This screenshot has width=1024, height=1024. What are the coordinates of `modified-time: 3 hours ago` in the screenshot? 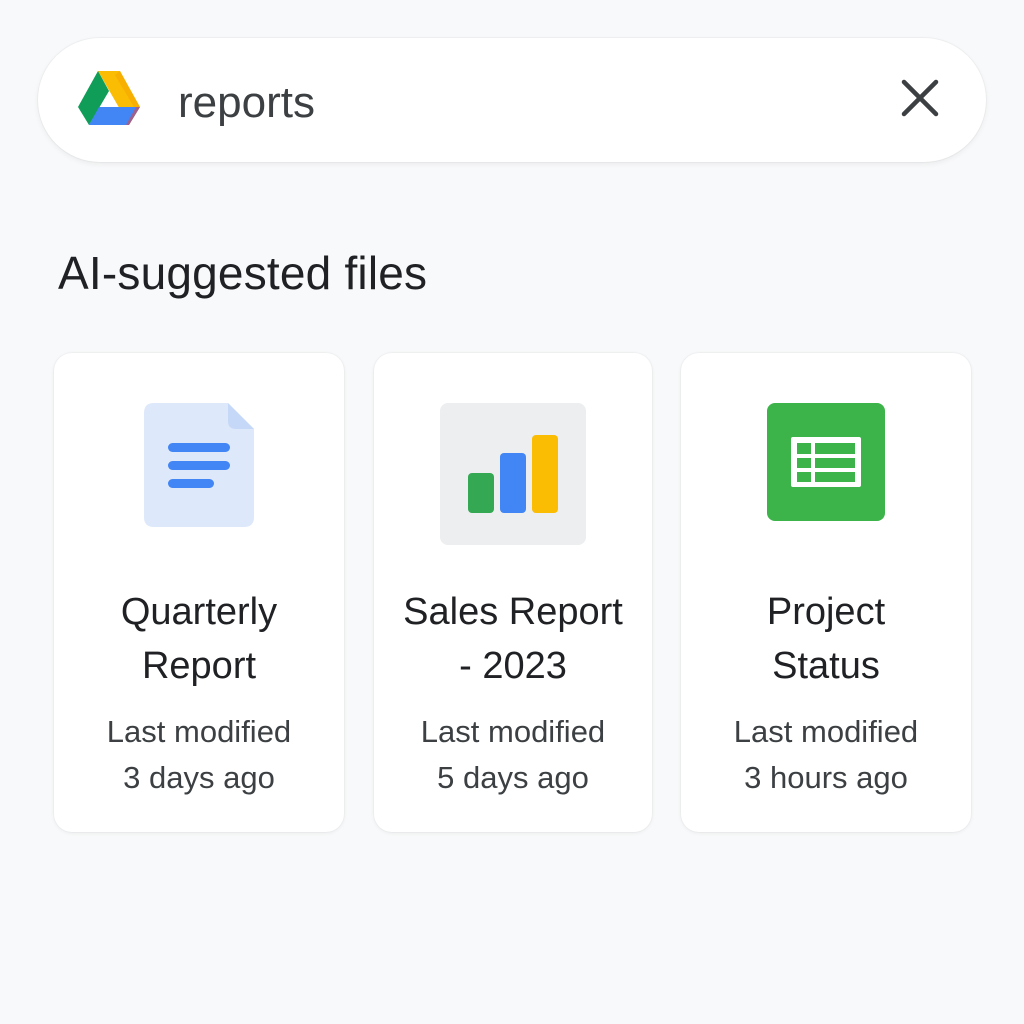 It's located at (826, 777).